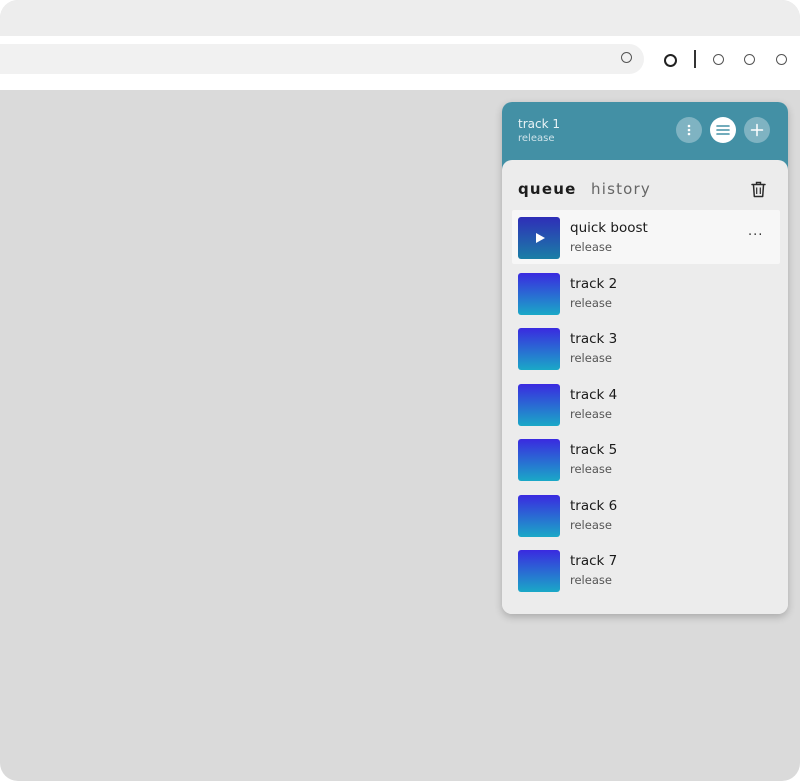 This screenshot has height=781, width=800. I want to click on more-vertical-icon, so click(689, 130).